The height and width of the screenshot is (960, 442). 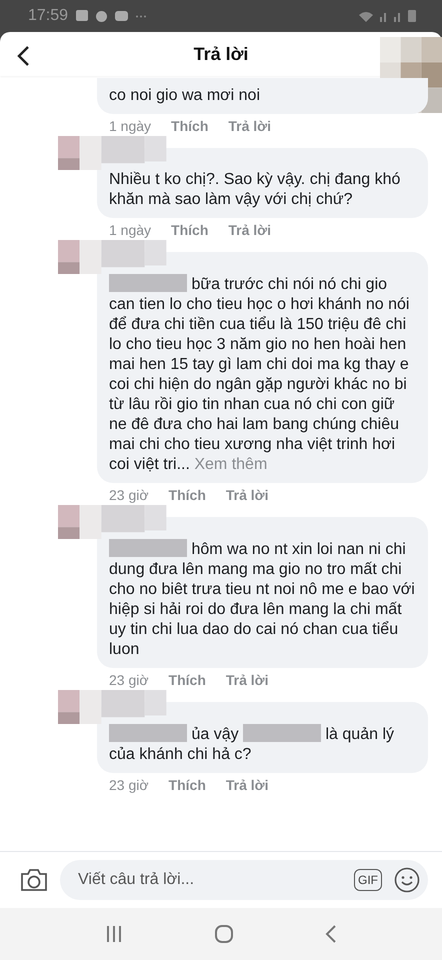 What do you see at coordinates (221, 54) in the screenshot?
I see `page-title: Trả lời` at bounding box center [221, 54].